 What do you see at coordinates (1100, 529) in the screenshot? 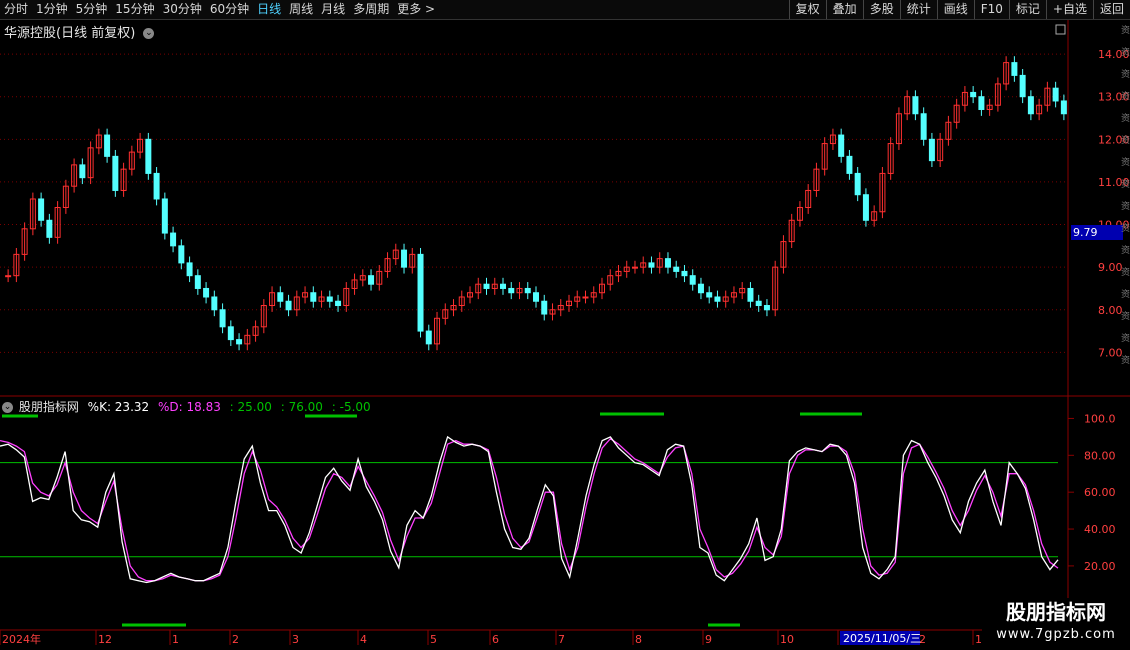
I see `osc-tick-label: 40.00` at bounding box center [1100, 529].